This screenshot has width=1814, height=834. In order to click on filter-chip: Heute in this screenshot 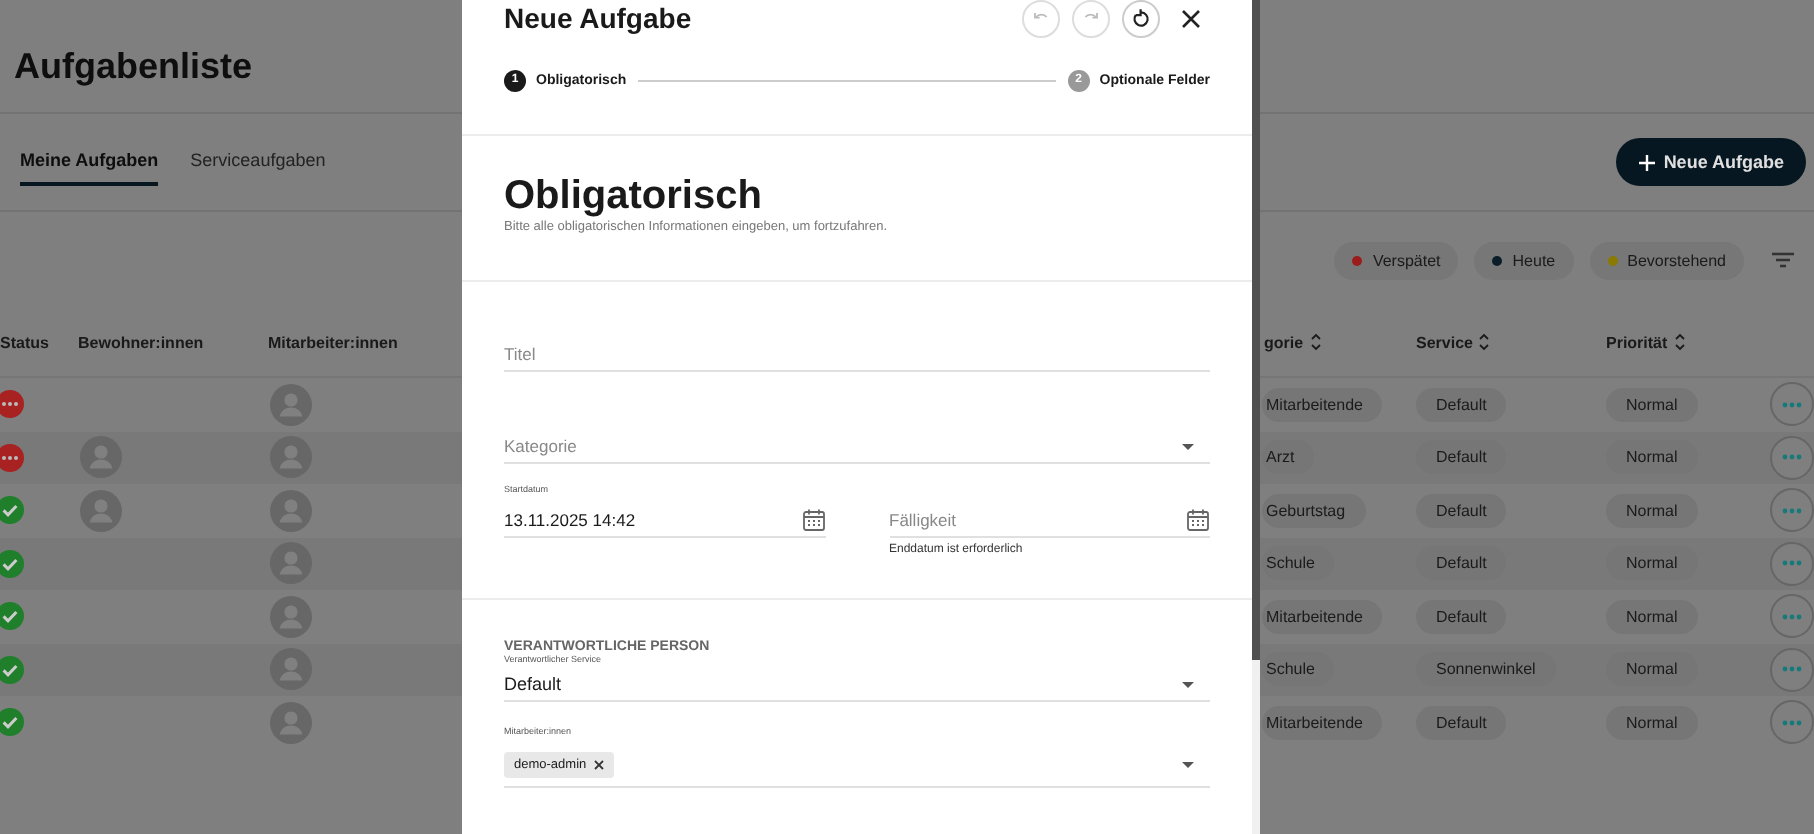, I will do `click(1524, 260)`.